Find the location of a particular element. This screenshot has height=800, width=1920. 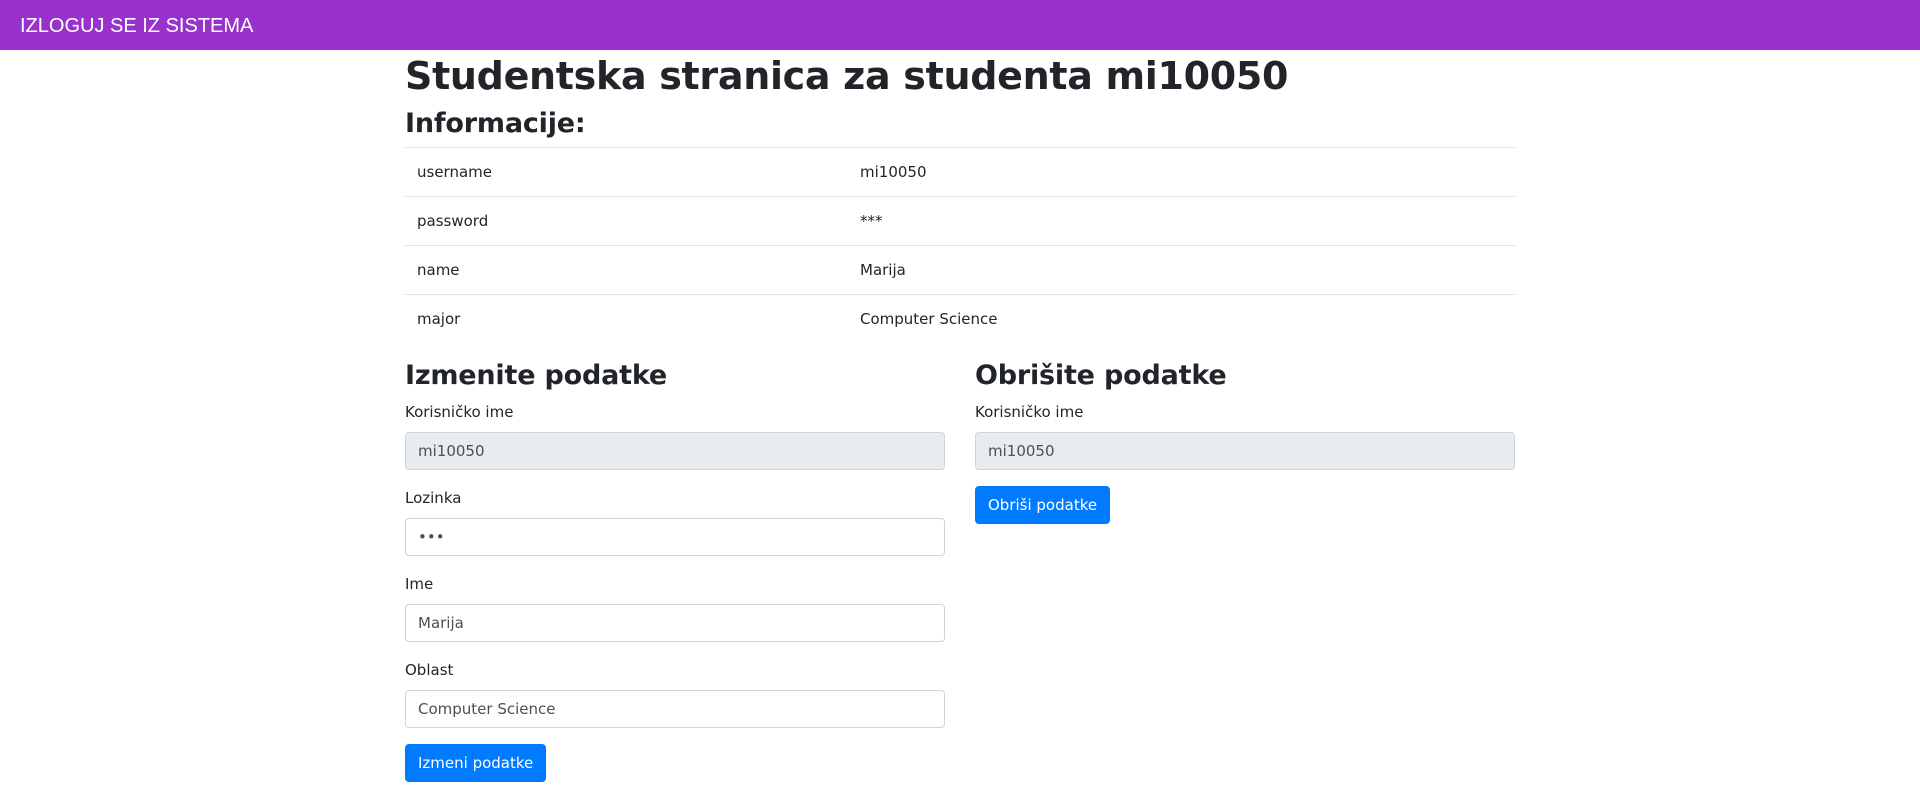

edit-major-label: Oblast is located at coordinates (429, 670).